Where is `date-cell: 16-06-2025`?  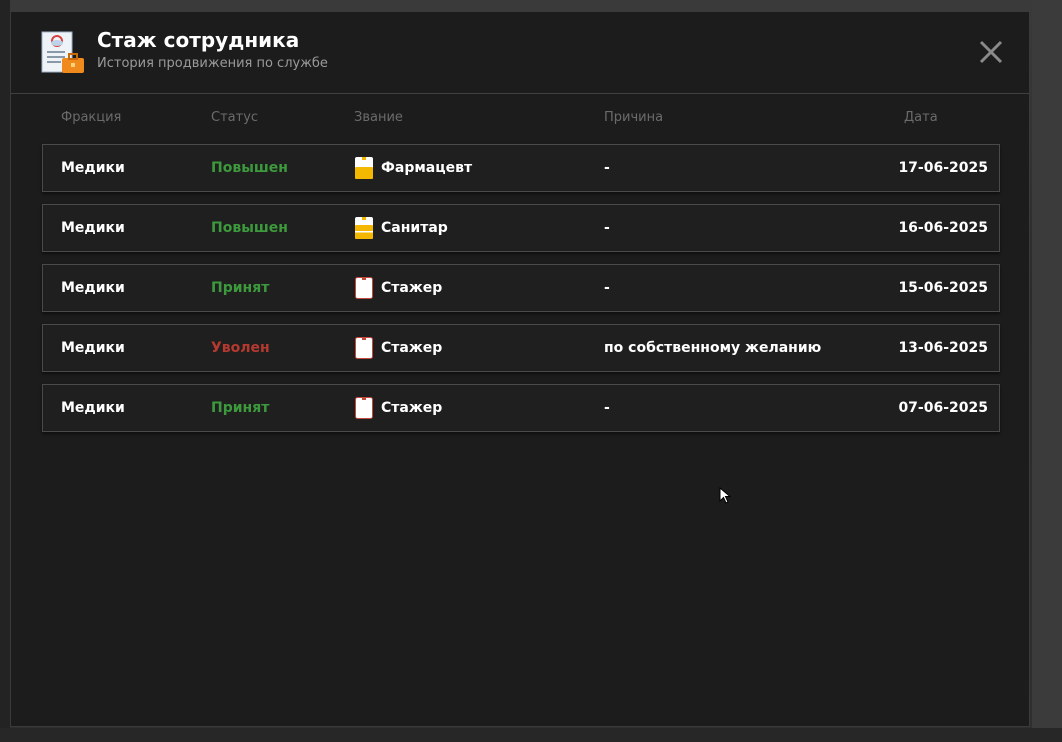 date-cell: 16-06-2025 is located at coordinates (943, 228).